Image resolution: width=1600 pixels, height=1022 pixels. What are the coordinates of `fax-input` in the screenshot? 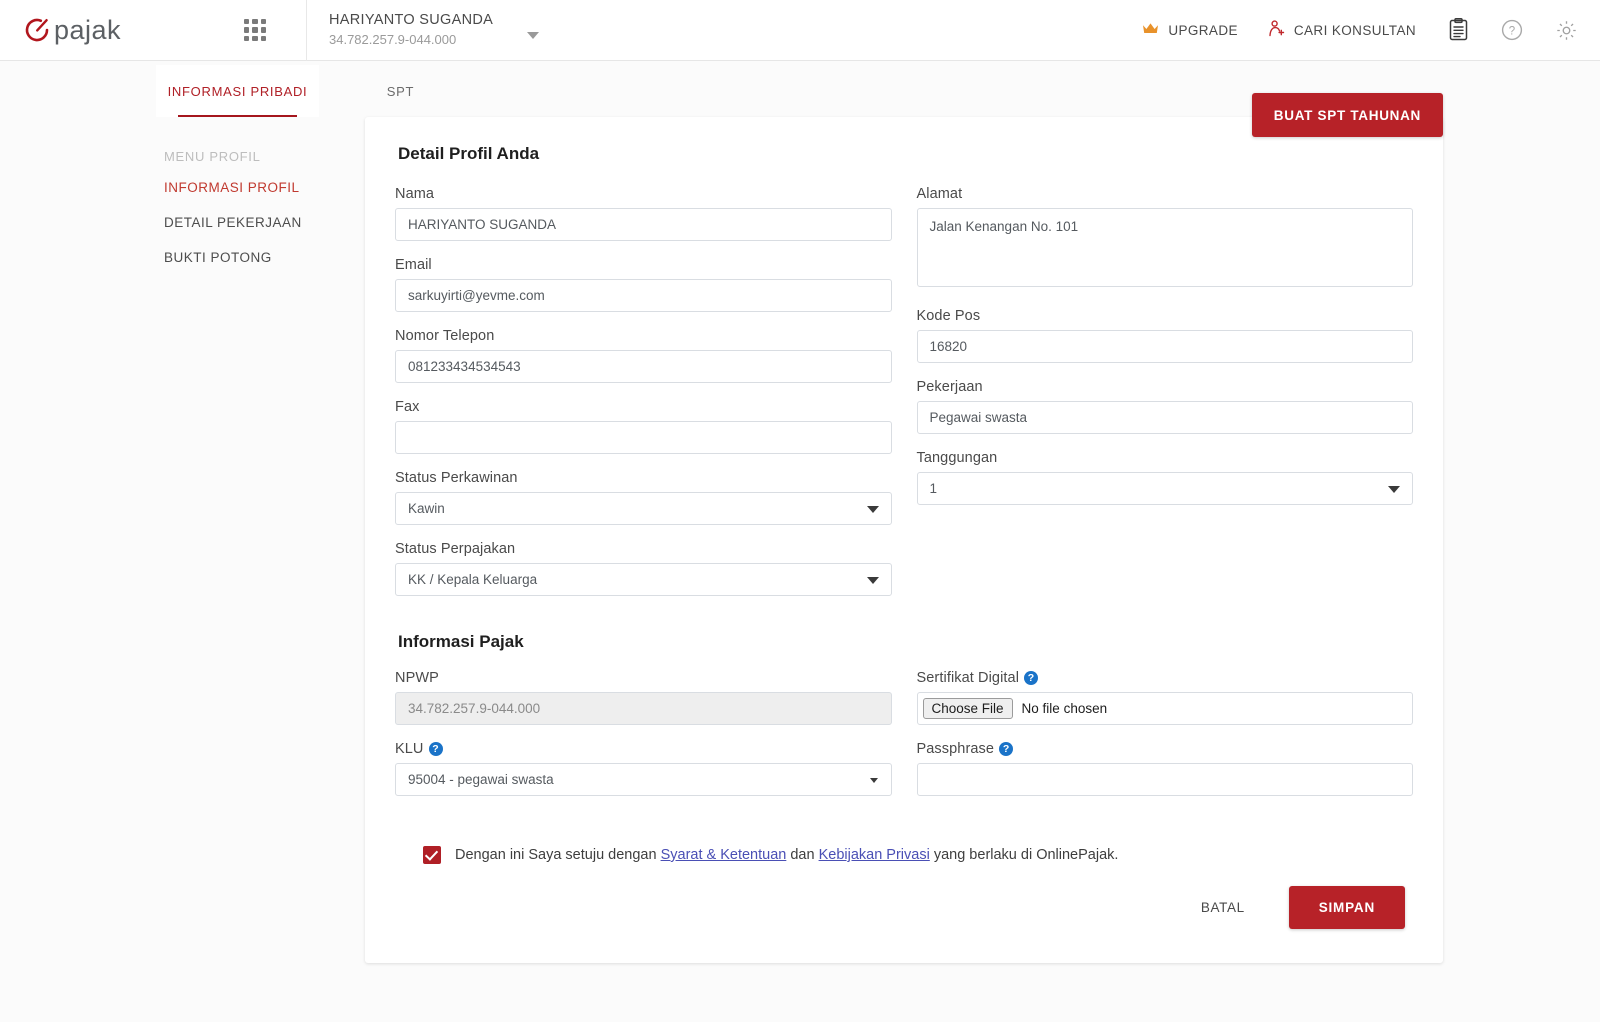 It's located at (643, 437).